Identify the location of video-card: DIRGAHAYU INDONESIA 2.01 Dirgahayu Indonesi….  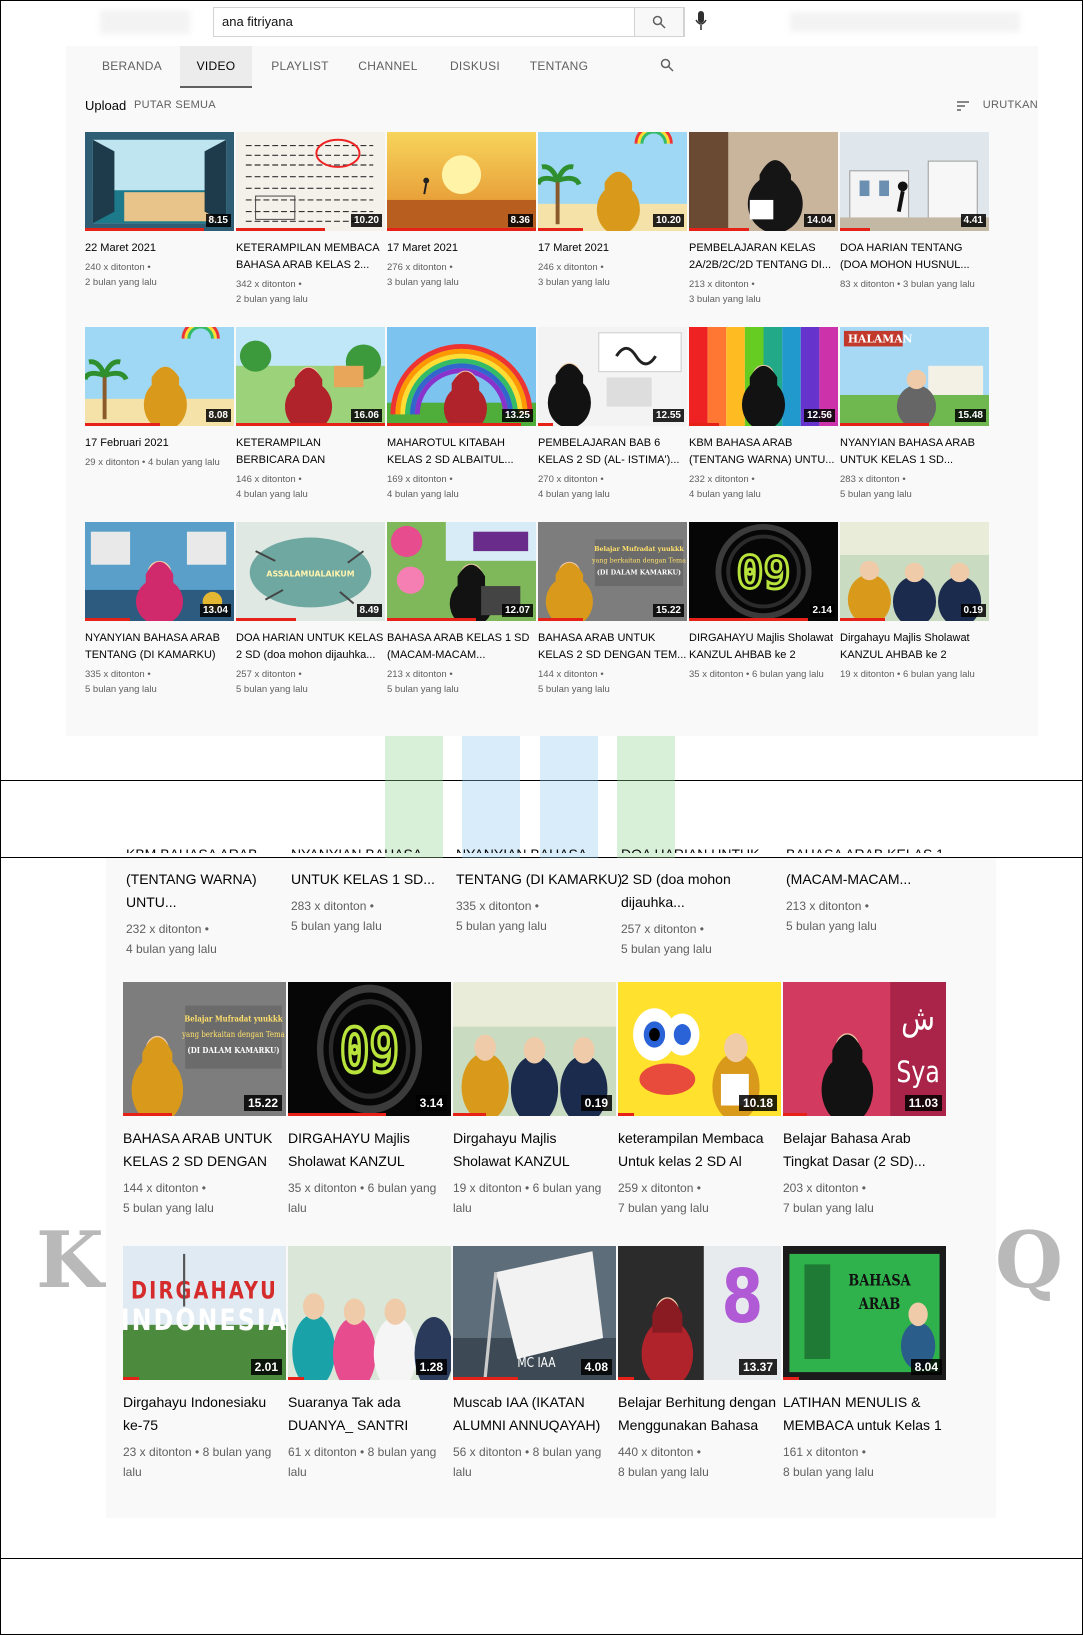
(204, 1364).